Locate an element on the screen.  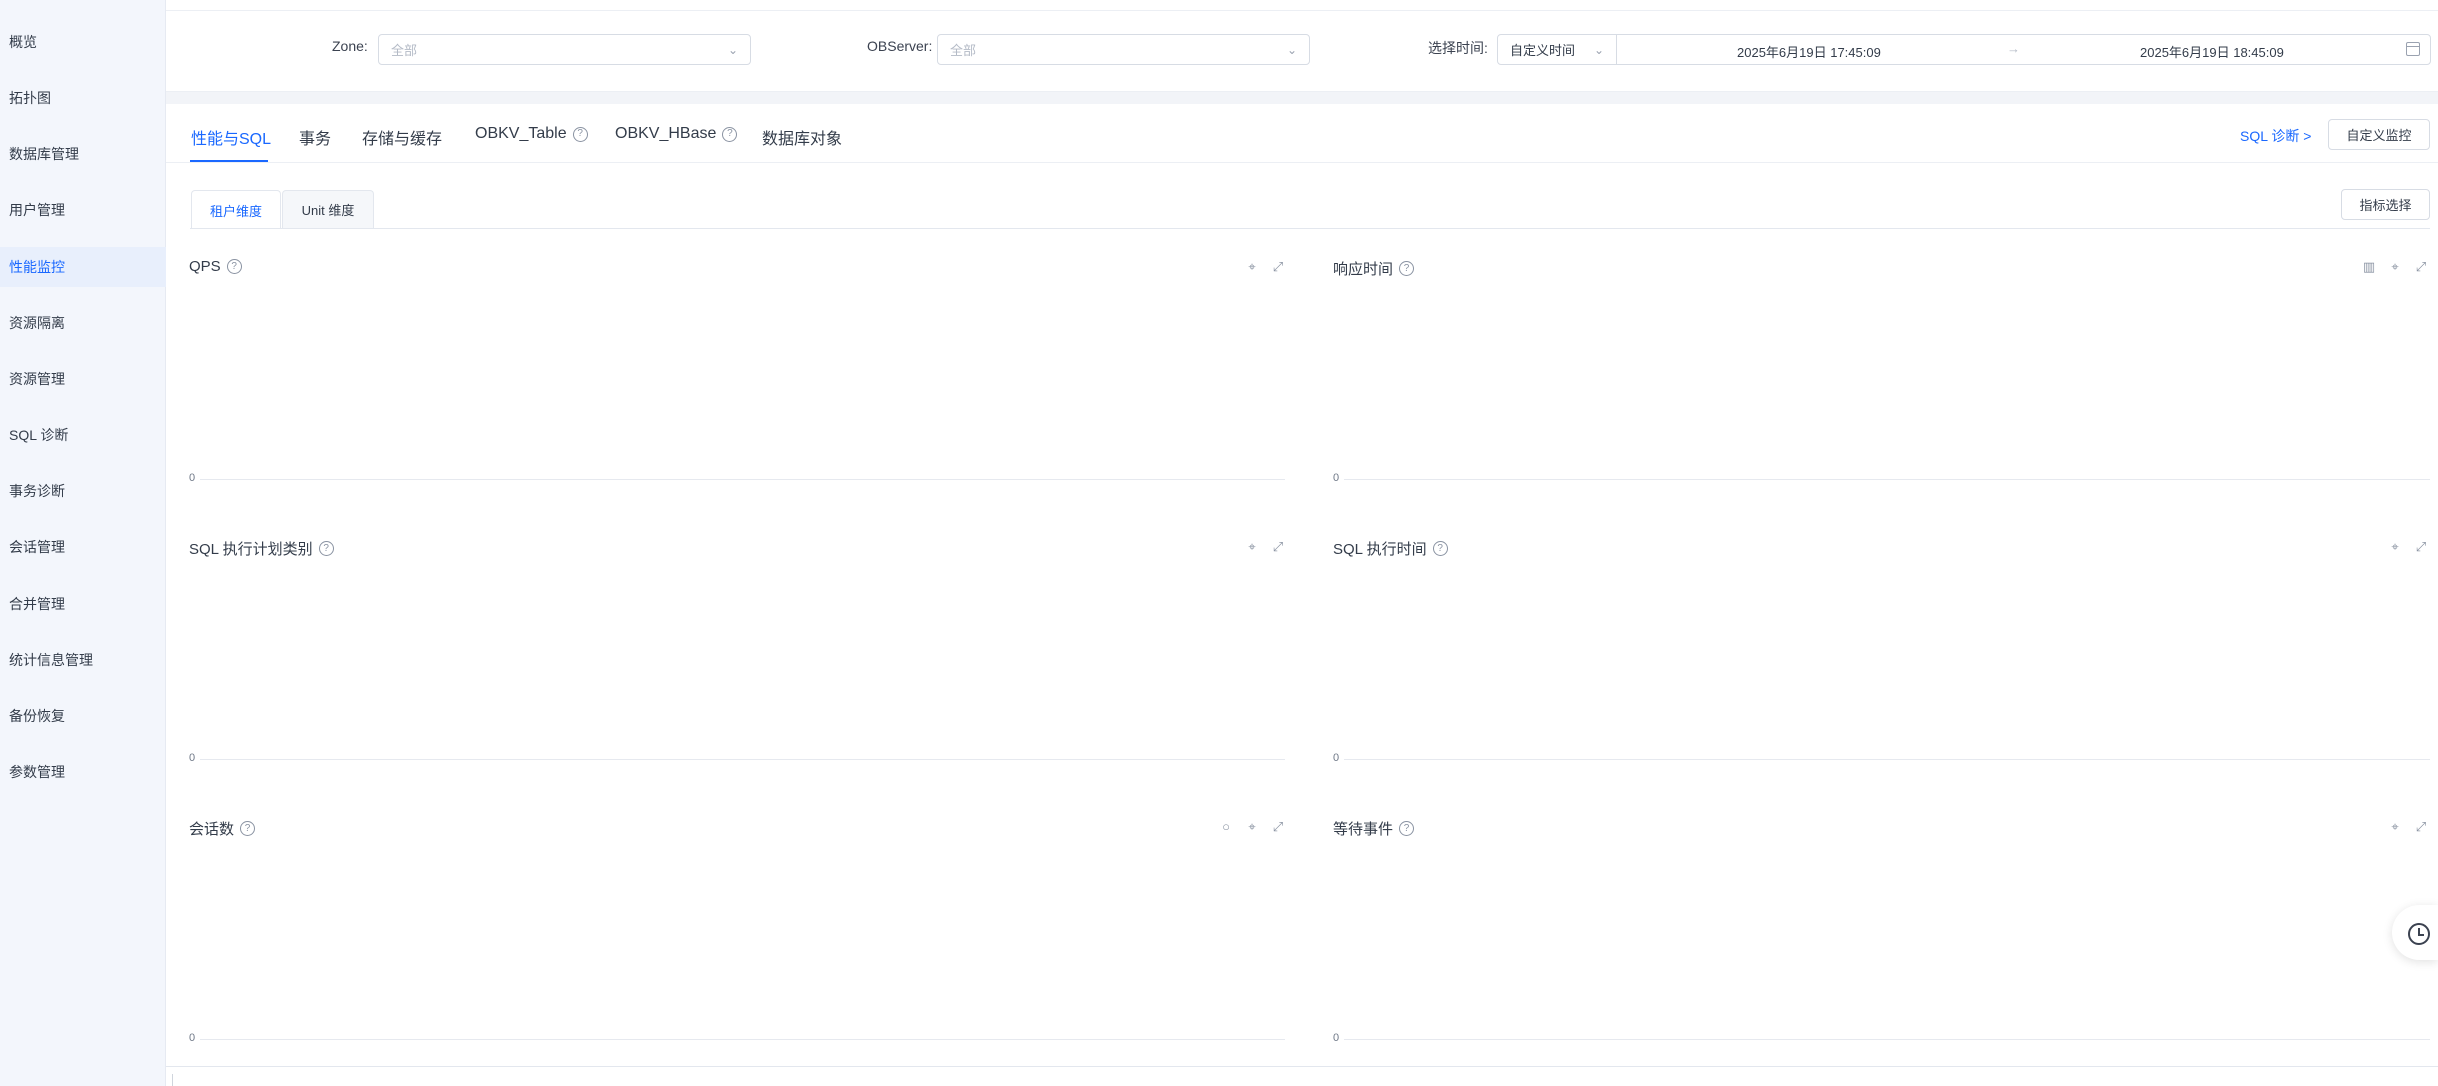
time-label: 选择时间: is located at coordinates (1458, 48).